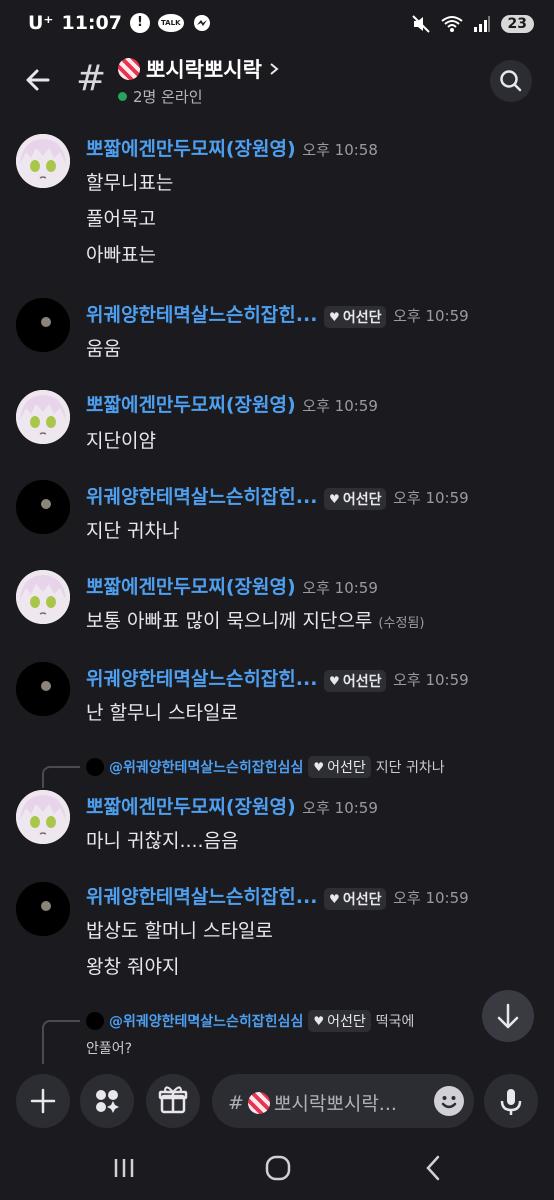 The height and width of the screenshot is (1200, 554). I want to click on reply-text-continued: 안풀어?, so click(109, 1048).